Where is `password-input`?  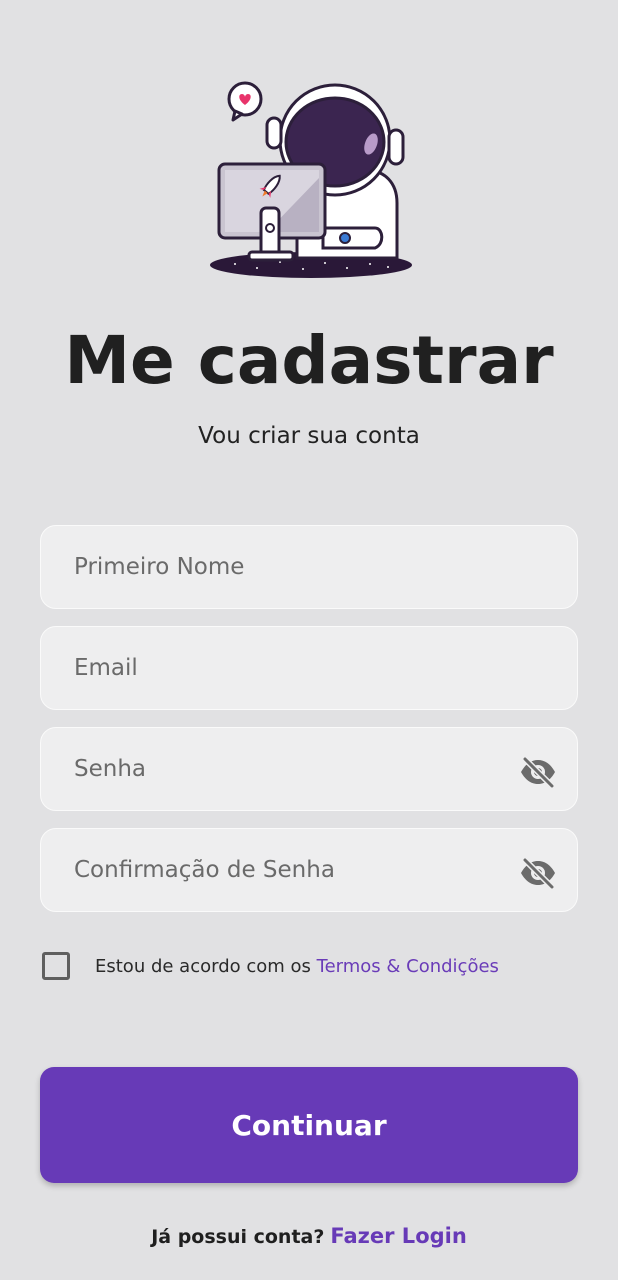 password-input is located at coordinates (309, 769).